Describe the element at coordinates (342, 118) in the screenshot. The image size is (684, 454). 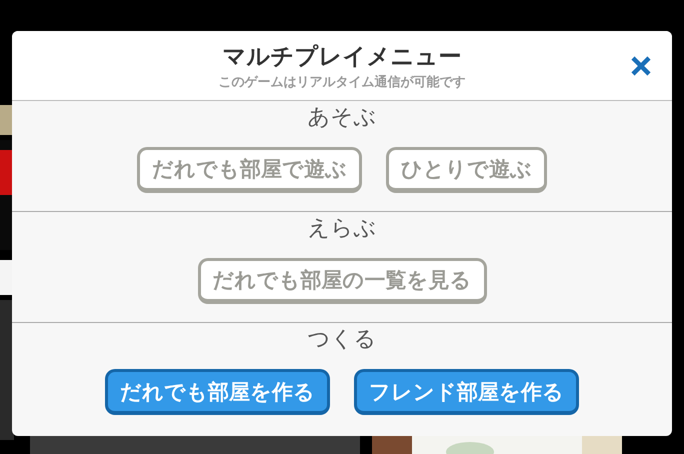
I see `section-heading: あそぶ` at that location.